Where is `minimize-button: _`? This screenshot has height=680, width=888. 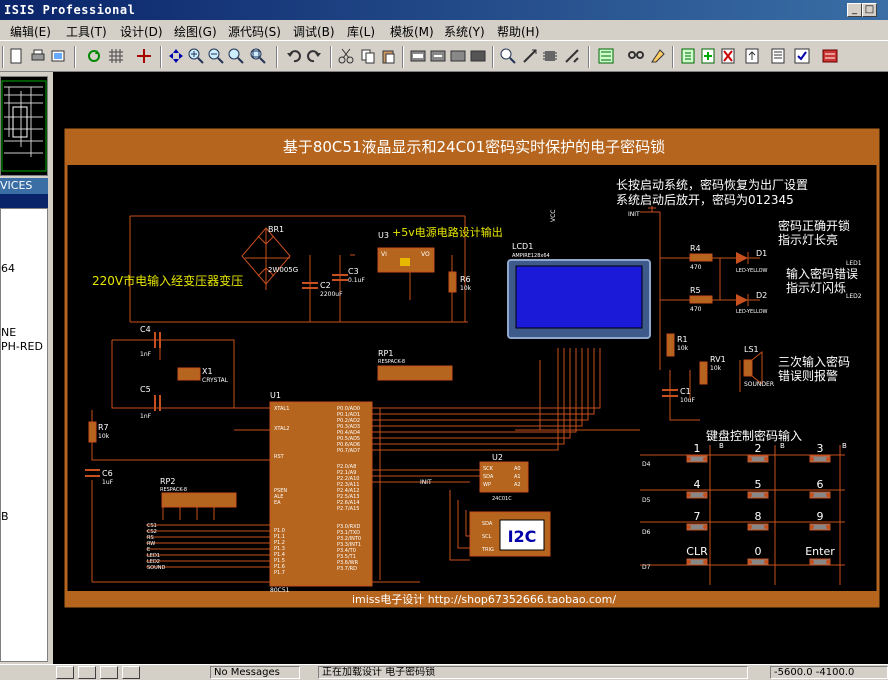
minimize-button: _ is located at coordinates (854, 10).